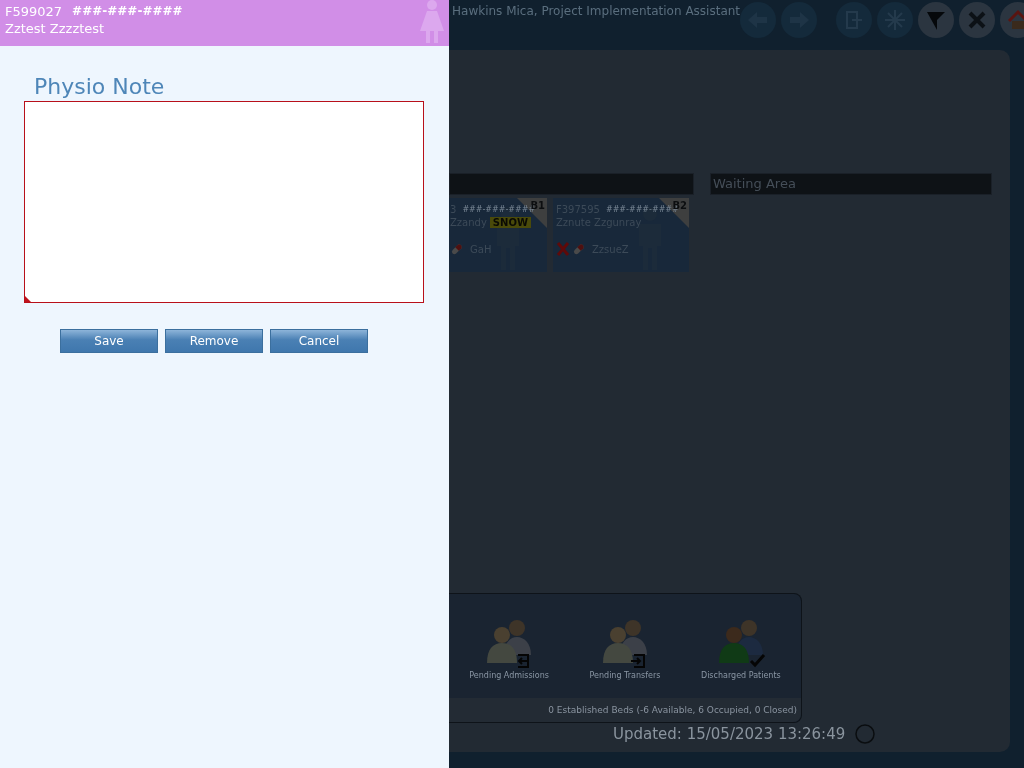 The height and width of the screenshot is (768, 1024). I want to click on bed-summary: 0 Established Beds (-6 Available, 6 Occupied, 0 Closed), so click(625, 710).